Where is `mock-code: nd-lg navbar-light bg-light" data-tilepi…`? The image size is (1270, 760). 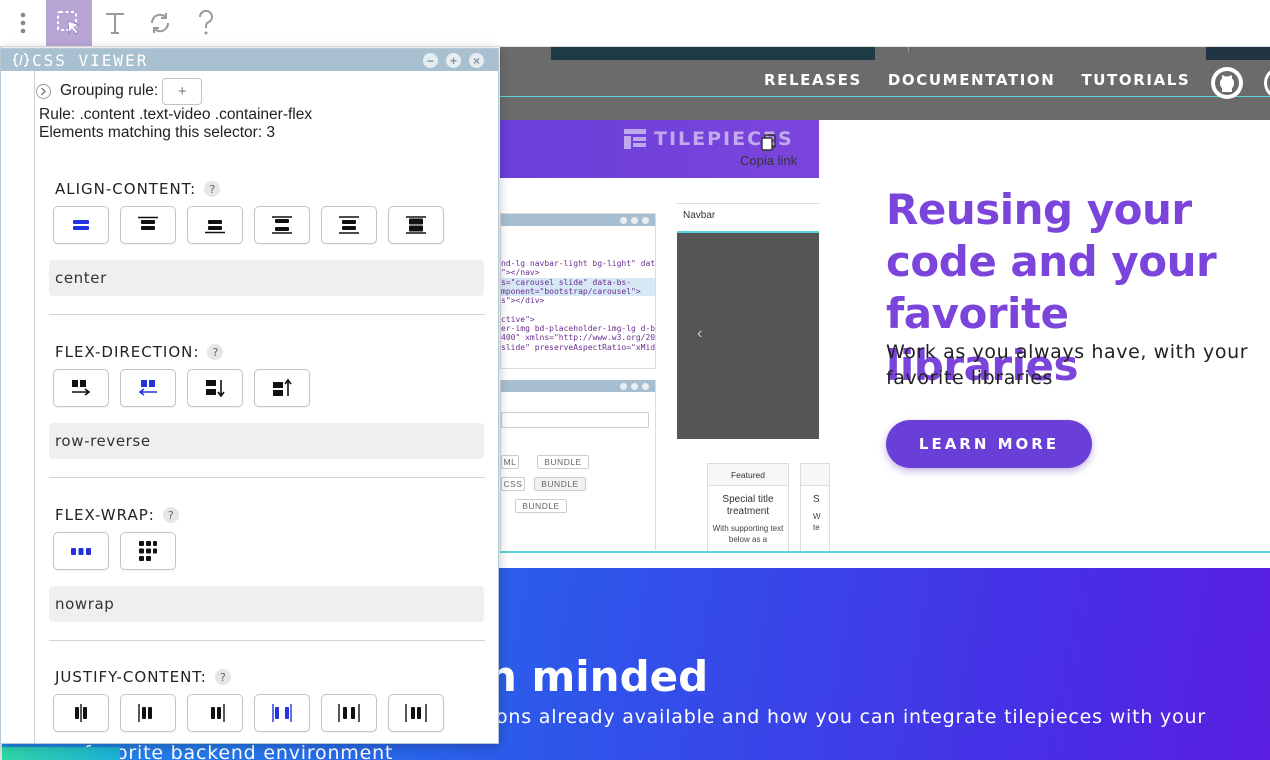
mock-code: nd-lg navbar-light bg-light" data-tilepi… is located at coordinates (578, 289).